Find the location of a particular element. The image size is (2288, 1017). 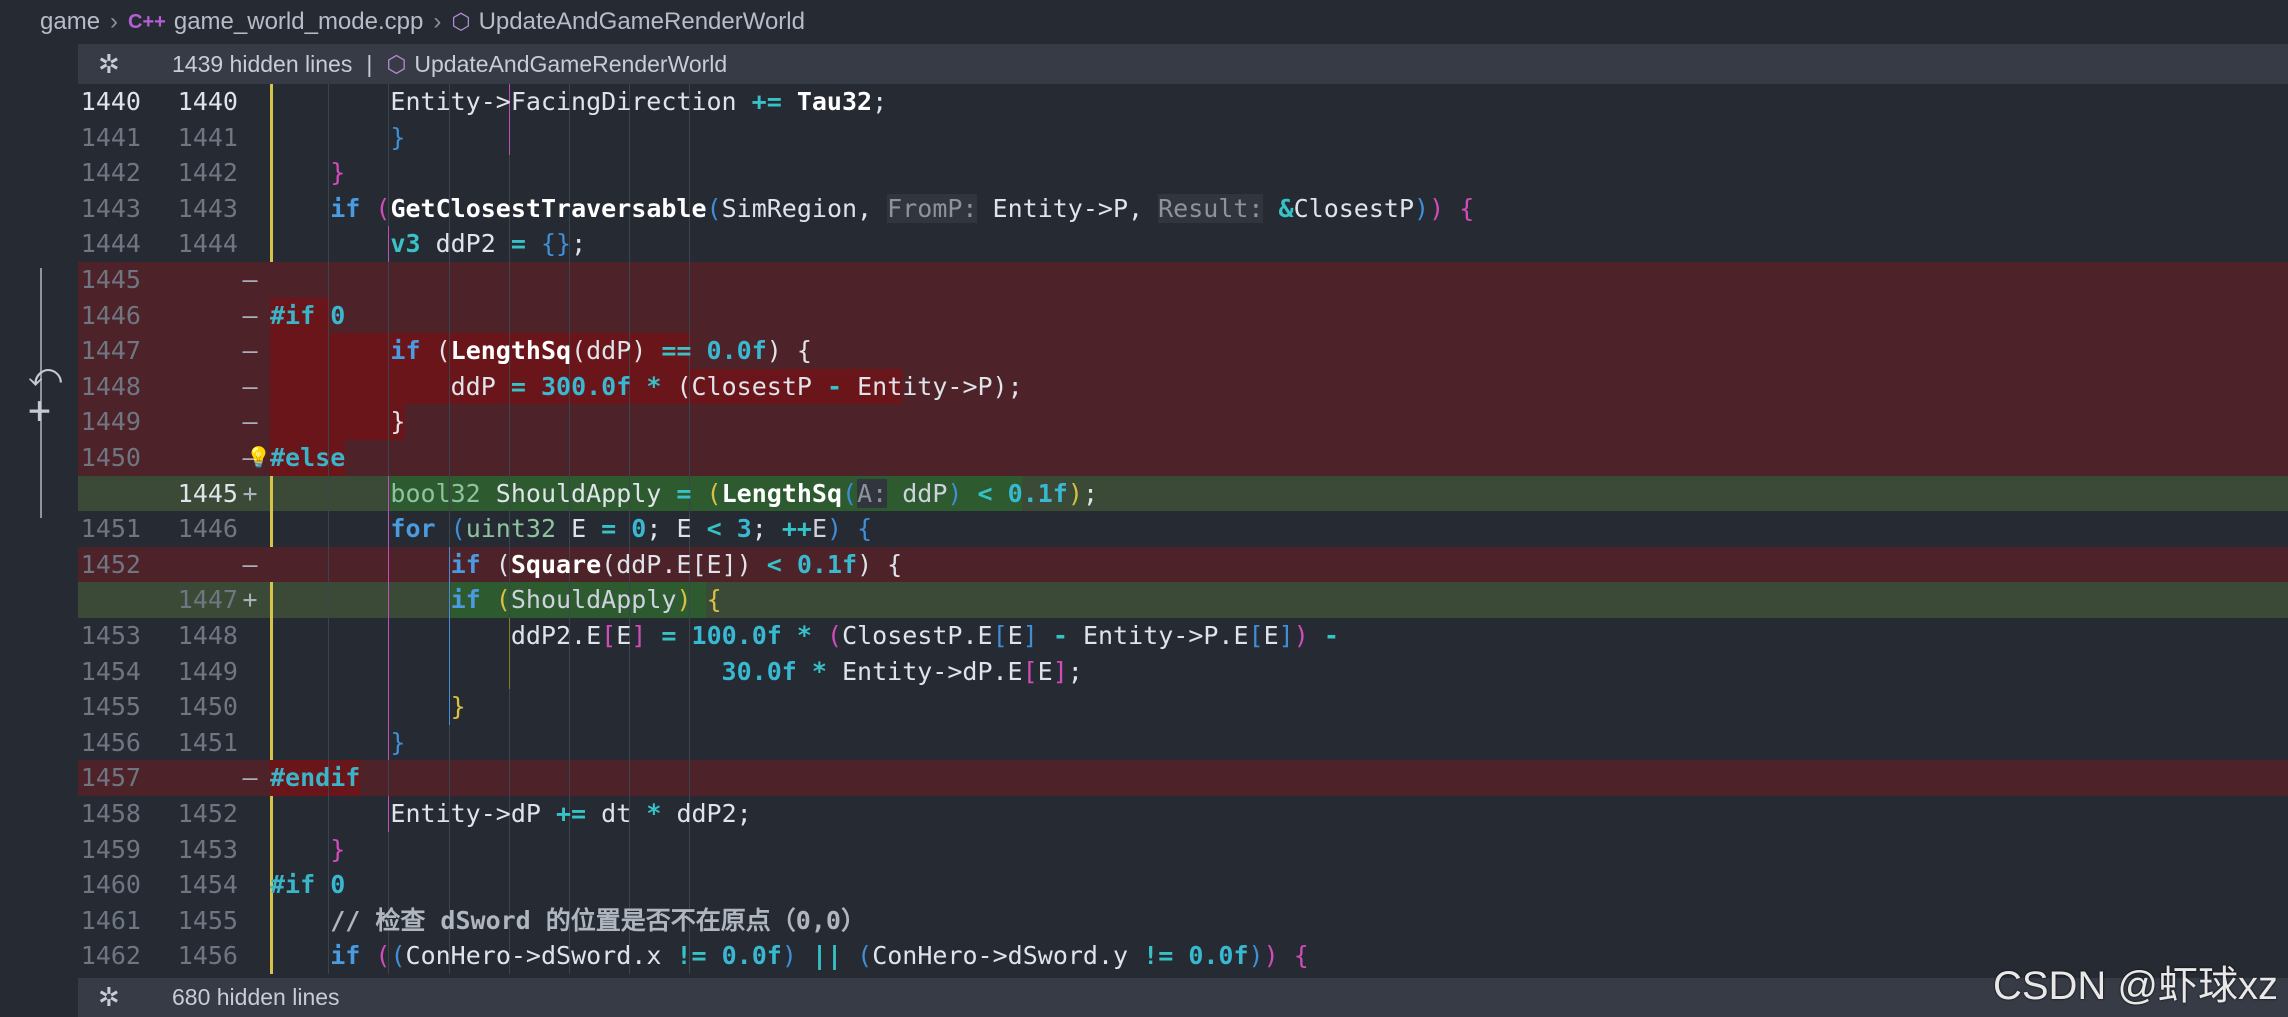

code-content: // 检查 dSword 的位置是否不在原点（0,0） is located at coordinates (568, 921).